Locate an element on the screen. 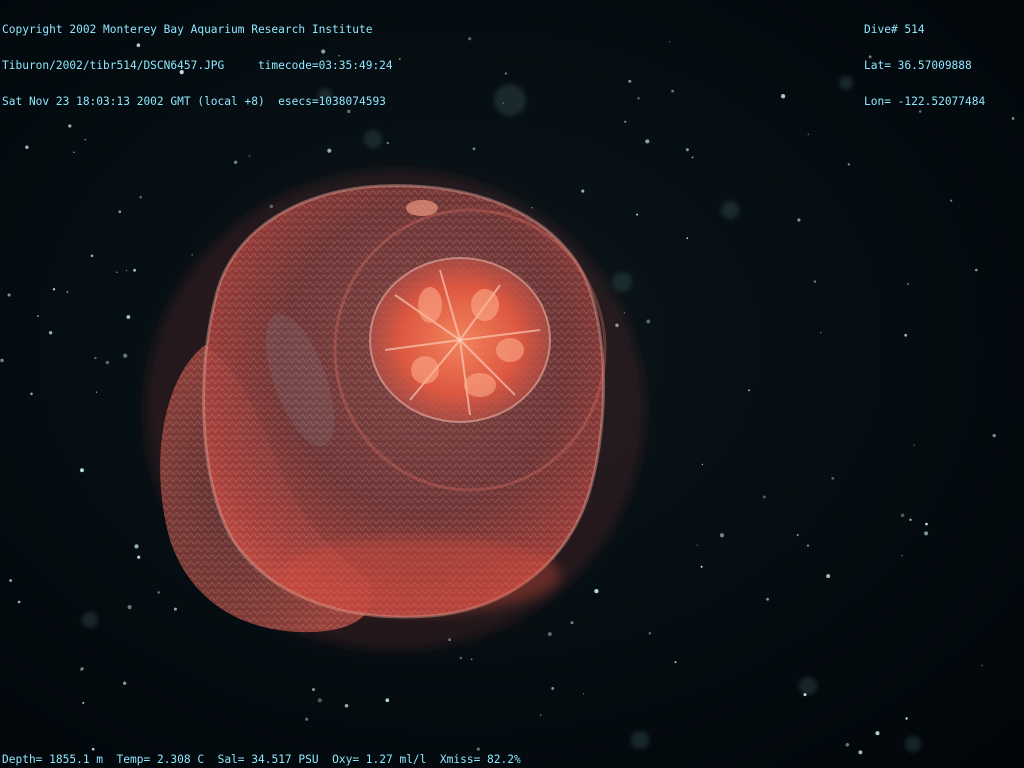  temperature-reading: Temp= 2.308 C is located at coordinates (160, 759).